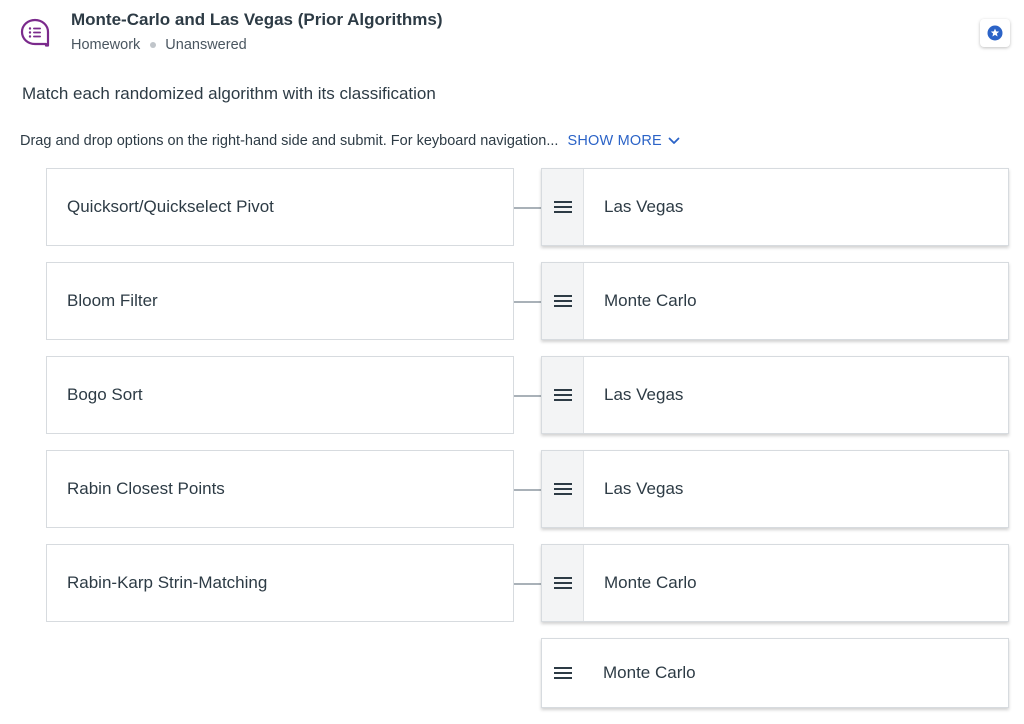  I want to click on show-more-link: SHOW MORE, so click(623, 141).